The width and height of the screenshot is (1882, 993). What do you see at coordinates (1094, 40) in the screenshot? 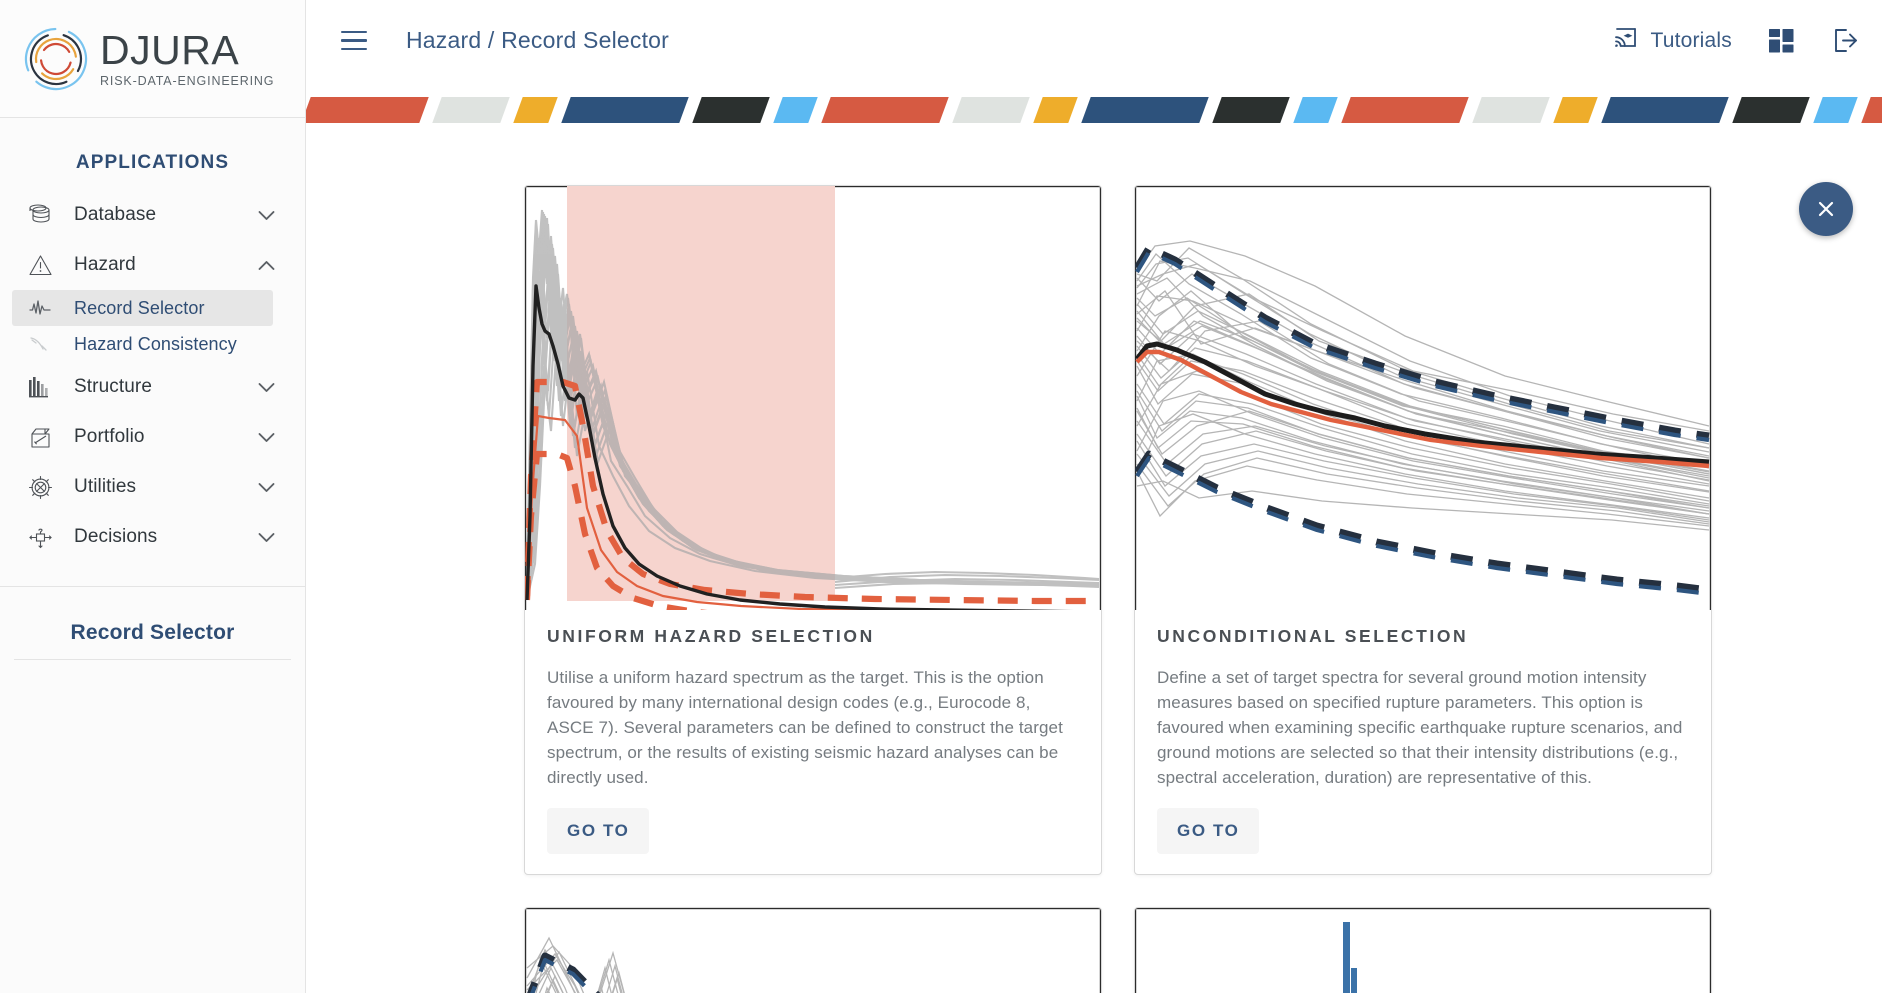
I see `topbar: Hazard / Record Selector Tutorials` at bounding box center [1094, 40].